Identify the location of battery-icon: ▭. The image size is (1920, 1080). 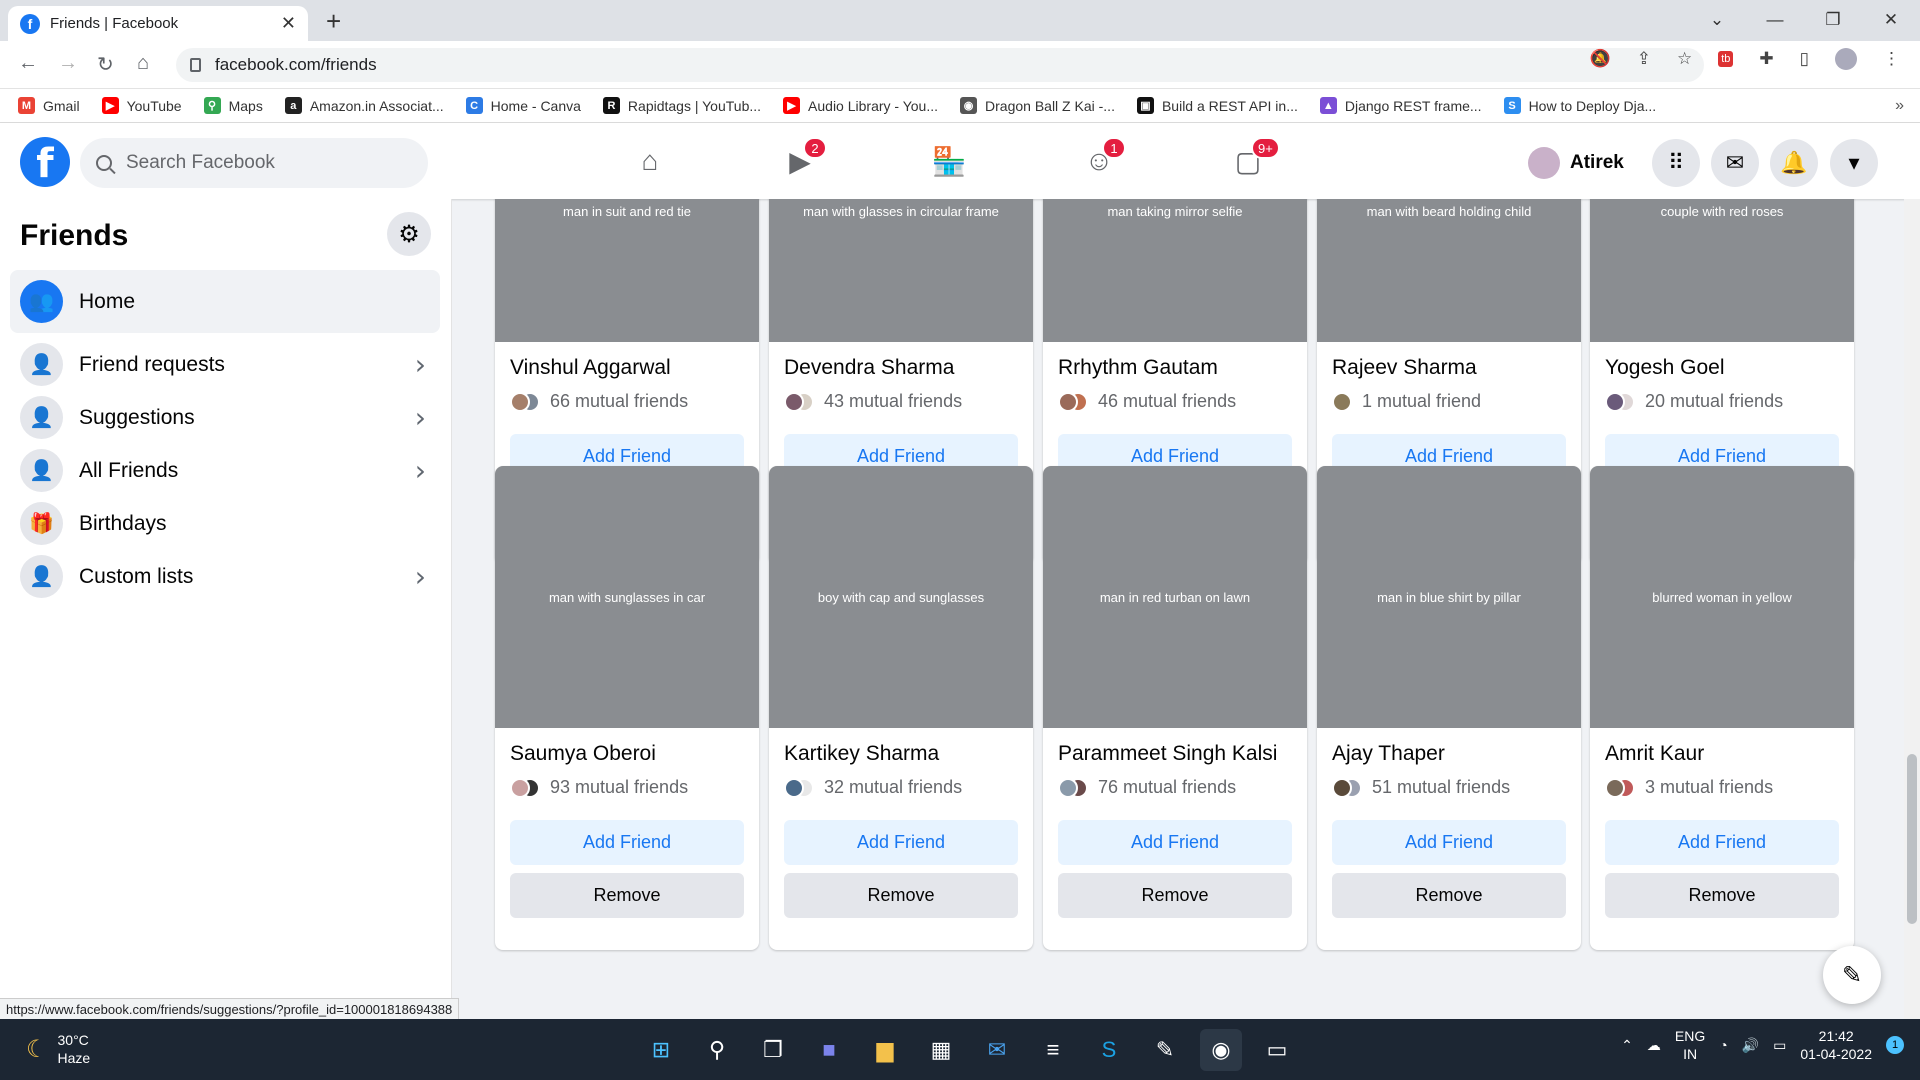
(1779, 1045).